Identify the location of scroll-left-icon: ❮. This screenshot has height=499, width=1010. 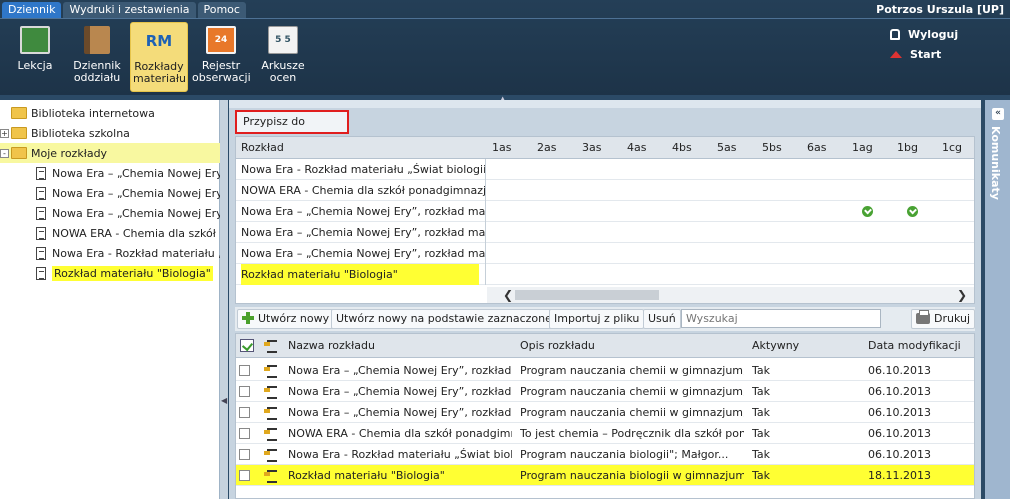
(508, 295).